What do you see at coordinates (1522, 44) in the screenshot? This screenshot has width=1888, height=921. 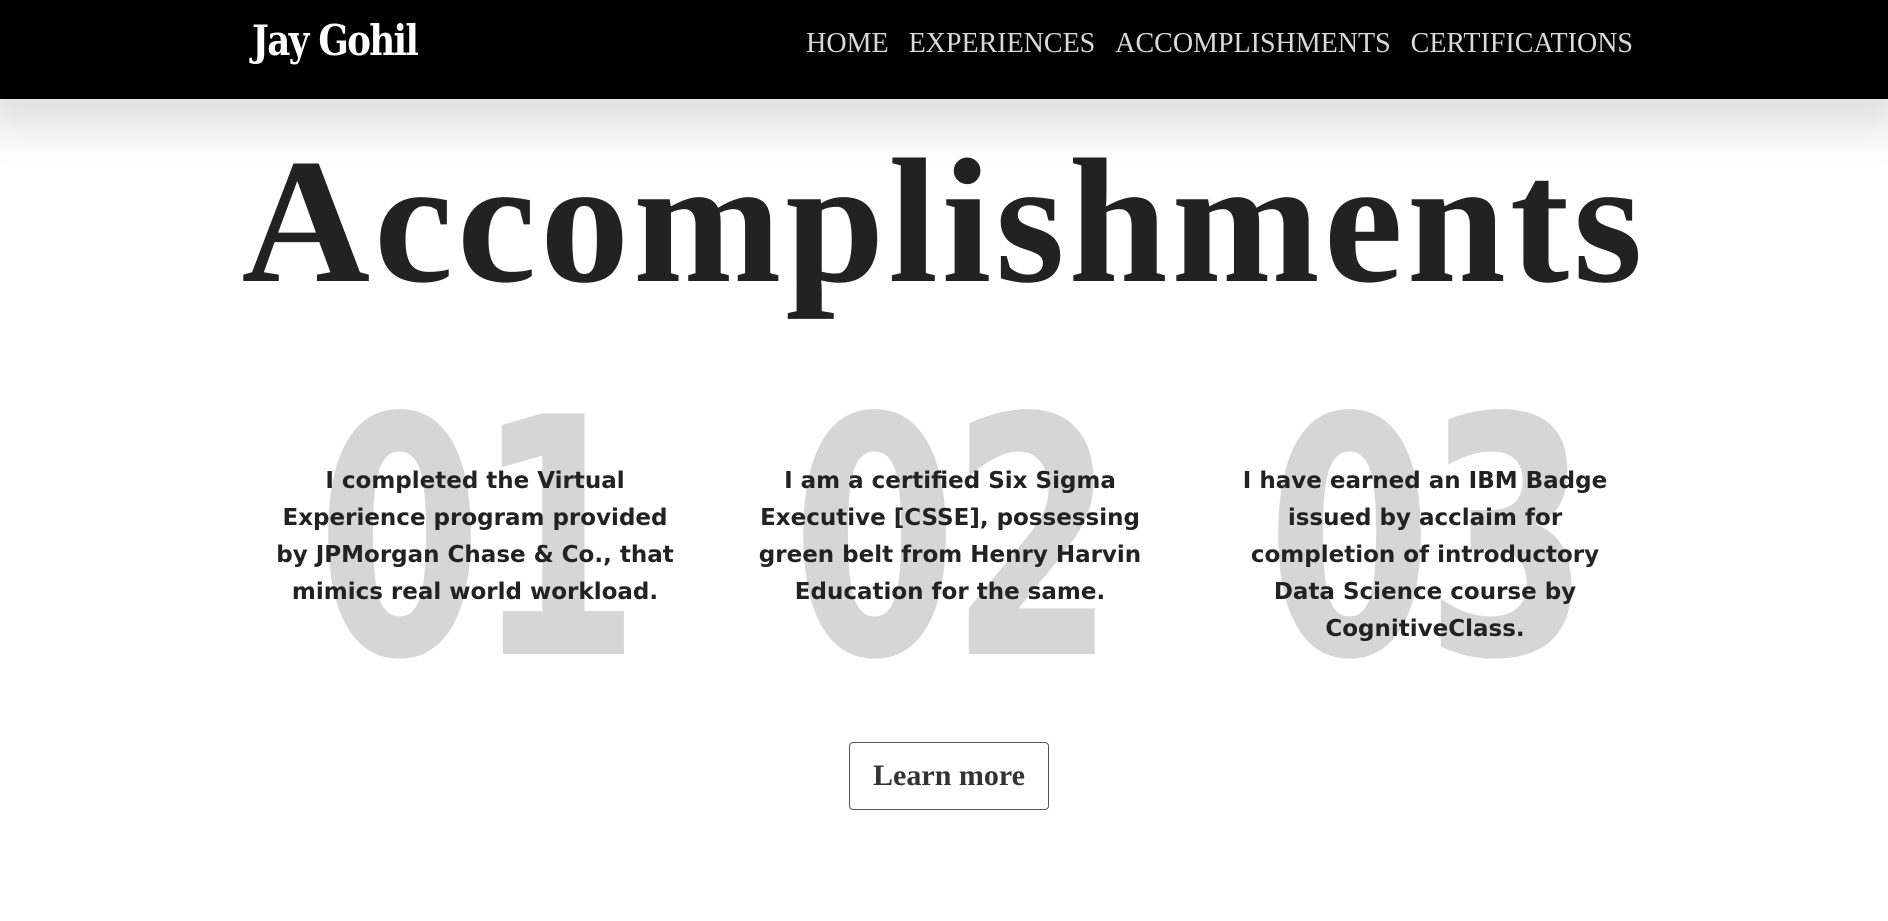 I see `nav-link-certifications: CERTIFICATIONS` at bounding box center [1522, 44].